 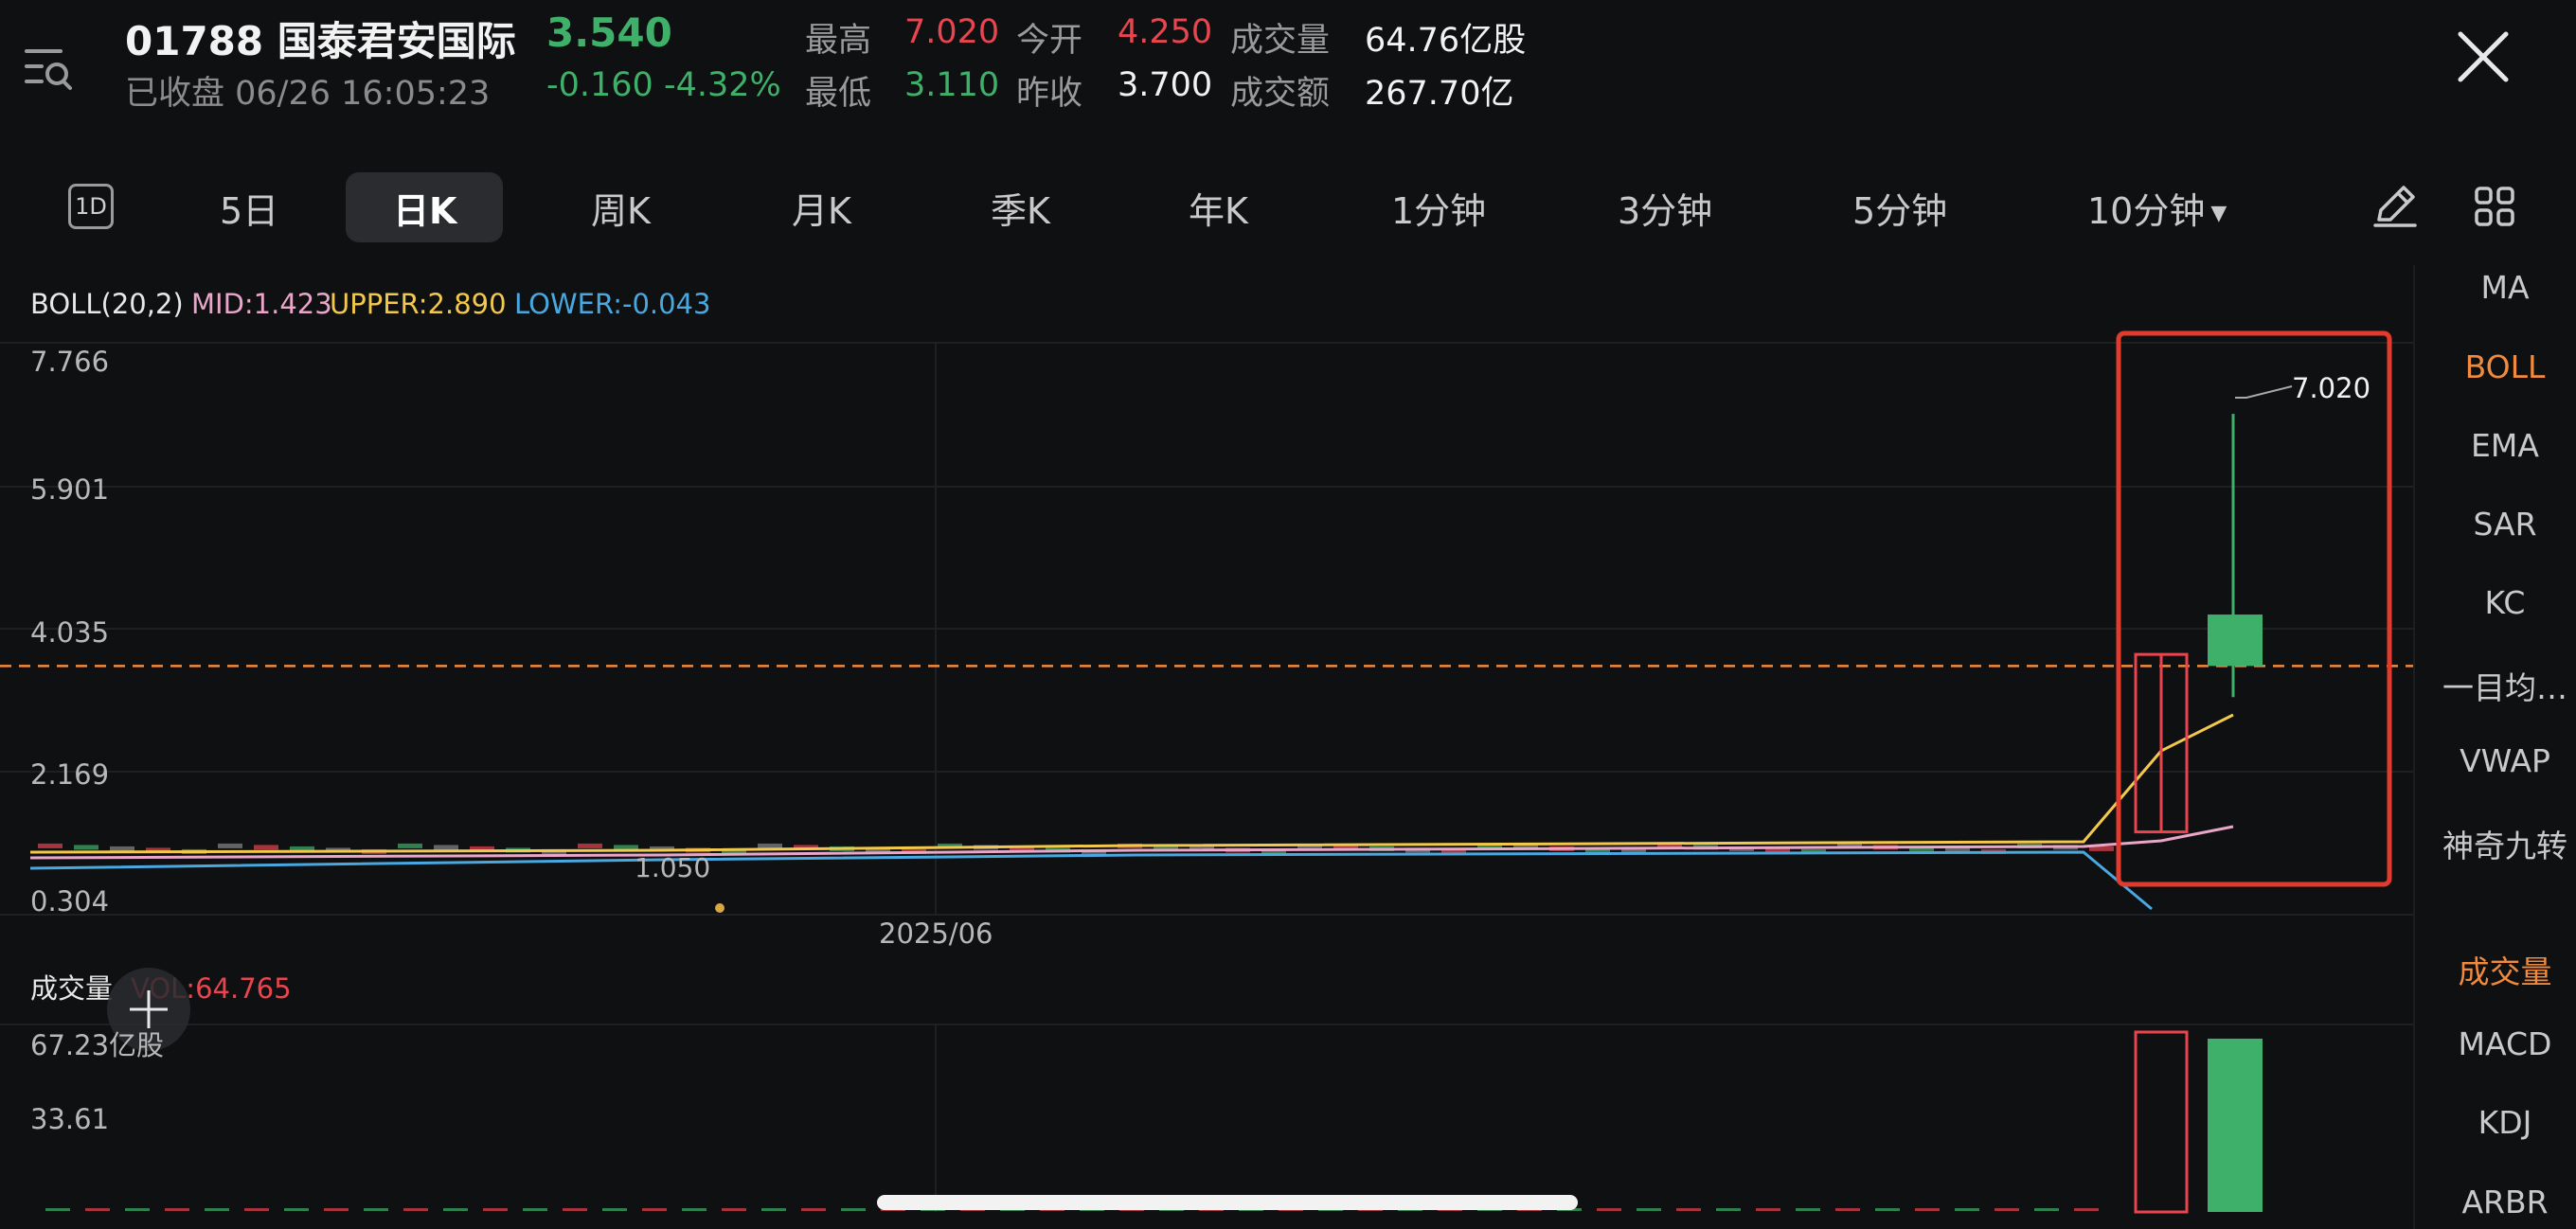 What do you see at coordinates (2494, 206) in the screenshot?
I see `grid-menu-icon` at bounding box center [2494, 206].